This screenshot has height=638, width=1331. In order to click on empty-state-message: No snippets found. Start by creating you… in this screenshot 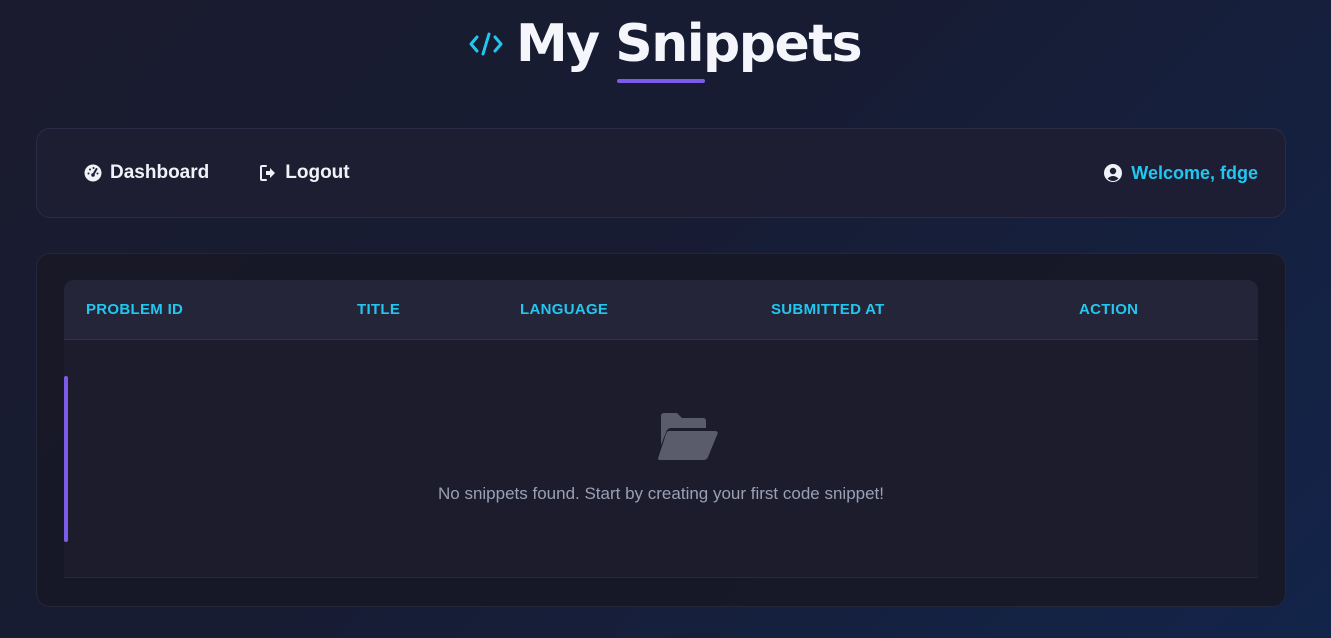, I will do `click(661, 493)`.